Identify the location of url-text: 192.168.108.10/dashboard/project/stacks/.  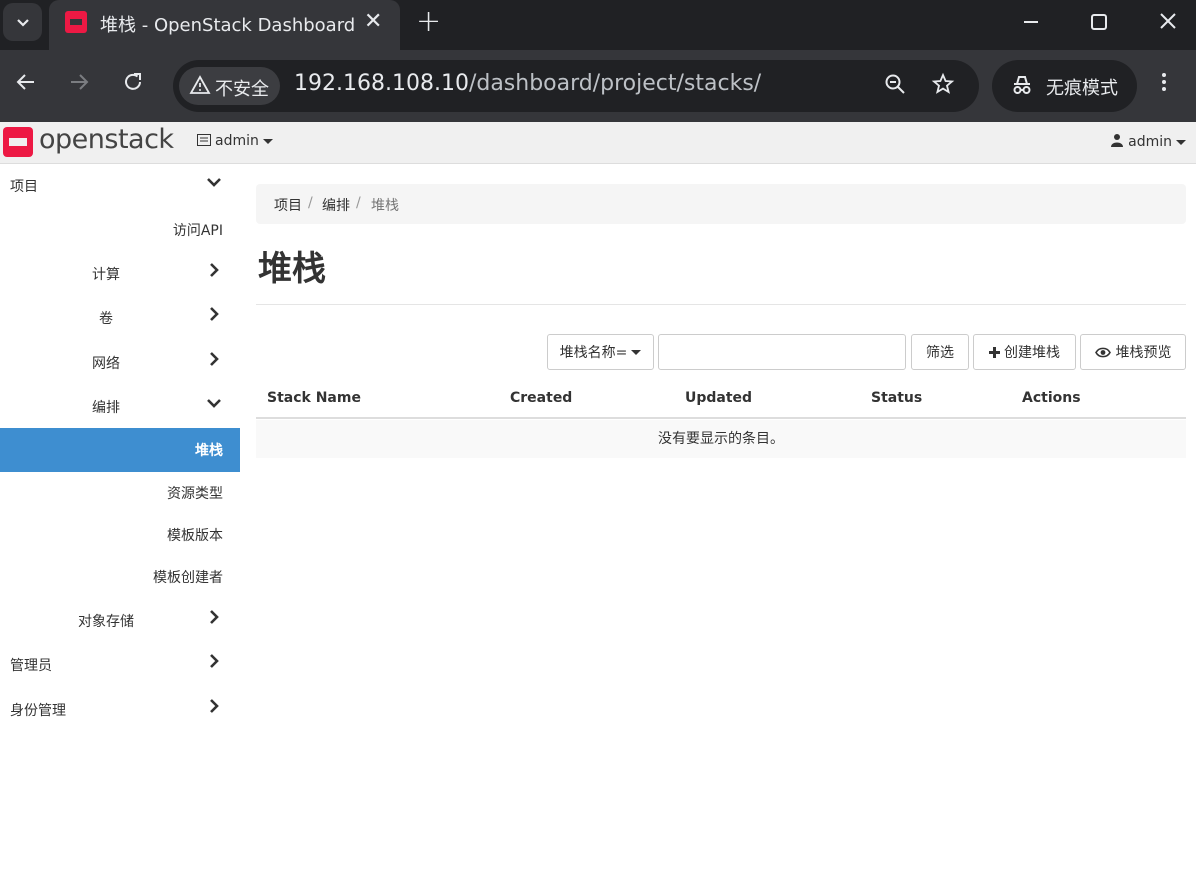
(527, 83).